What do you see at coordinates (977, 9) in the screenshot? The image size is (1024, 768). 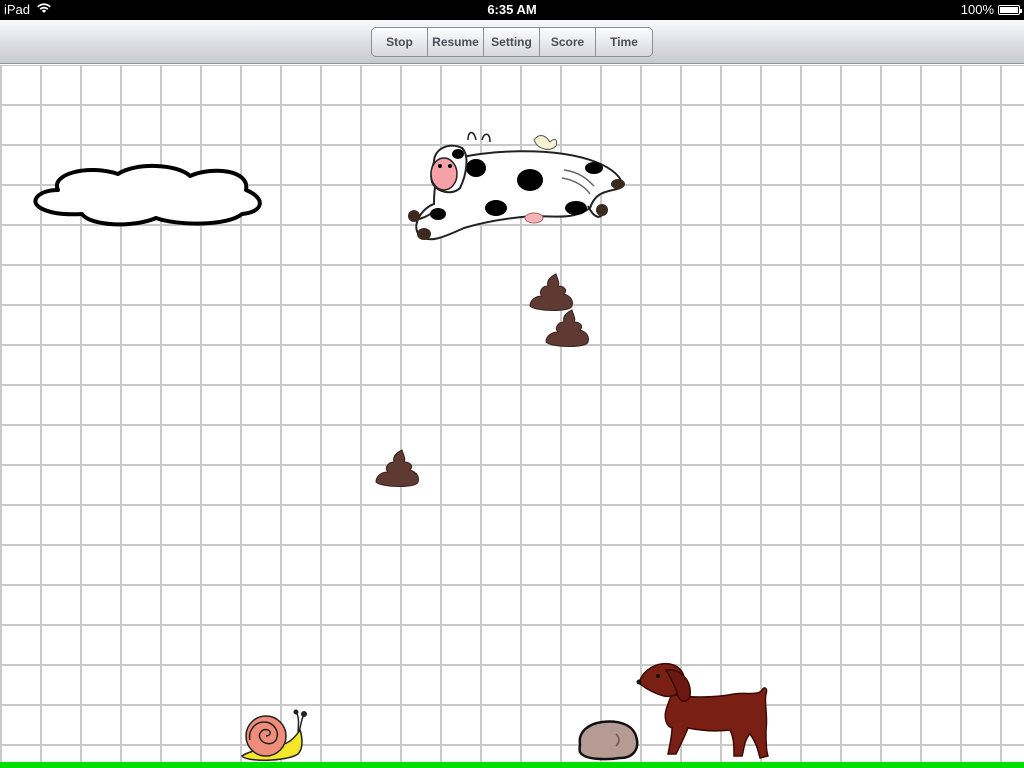 I see `battery-percentage: 100%` at bounding box center [977, 9].